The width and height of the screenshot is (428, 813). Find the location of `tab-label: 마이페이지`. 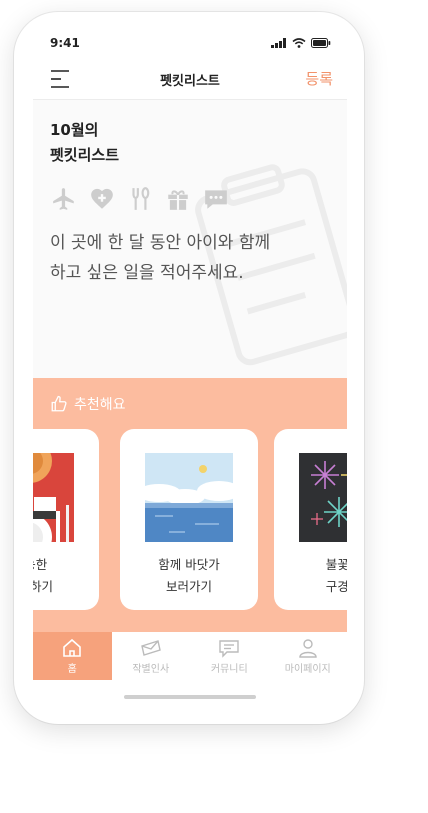

tab-label: 마이페이지 is located at coordinates (307, 669).